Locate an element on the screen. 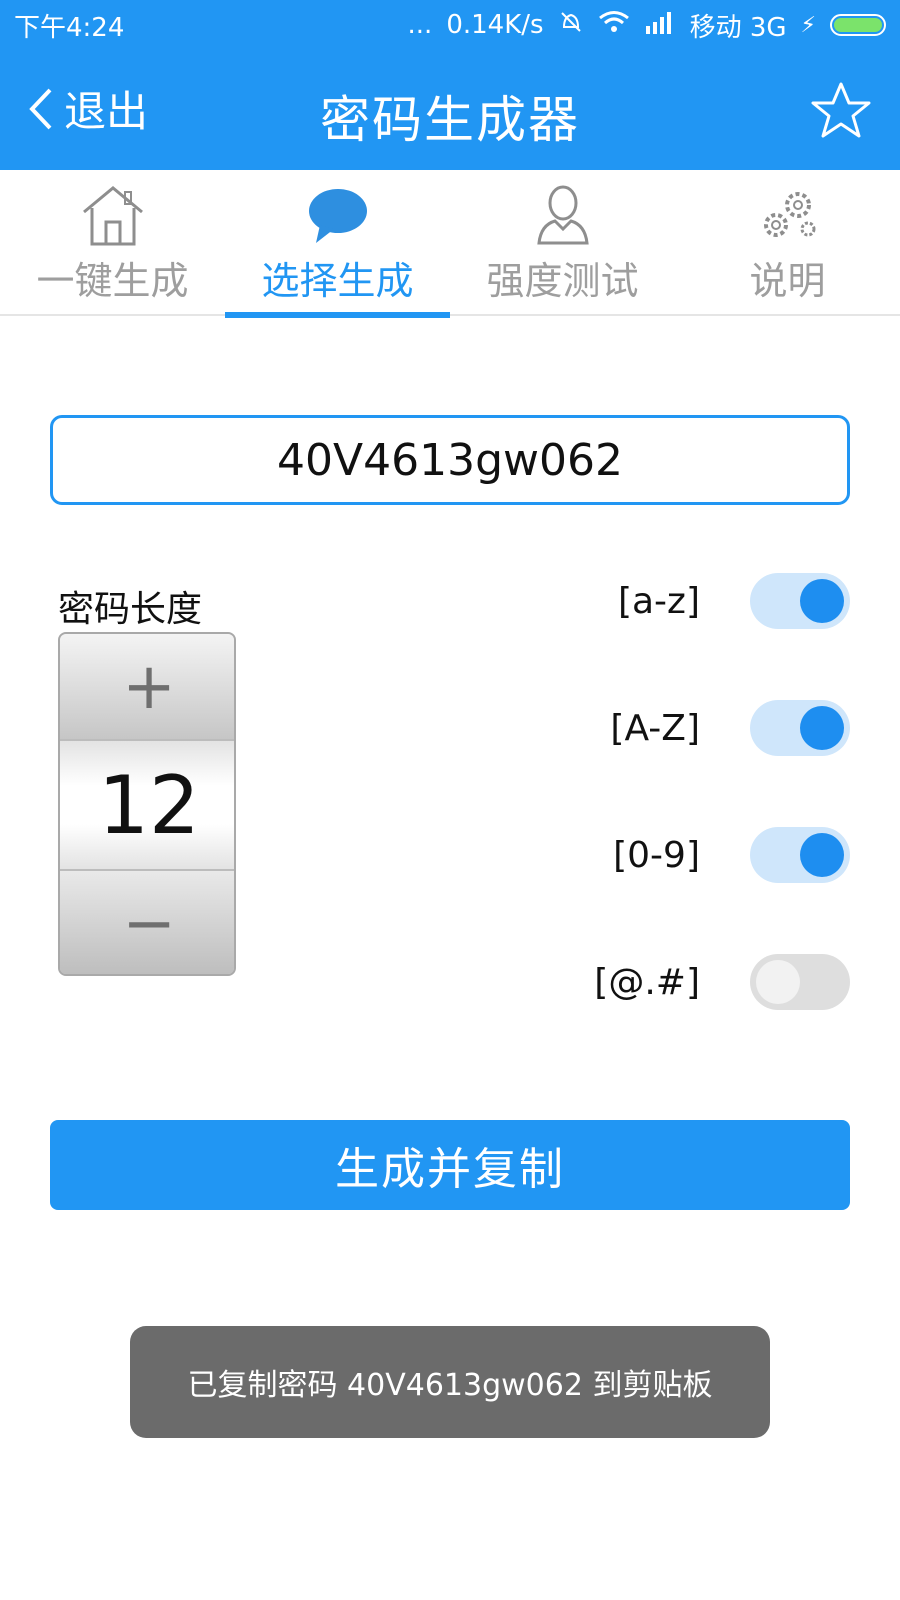 The image size is (900, 1600). person-icon is located at coordinates (562, 215).